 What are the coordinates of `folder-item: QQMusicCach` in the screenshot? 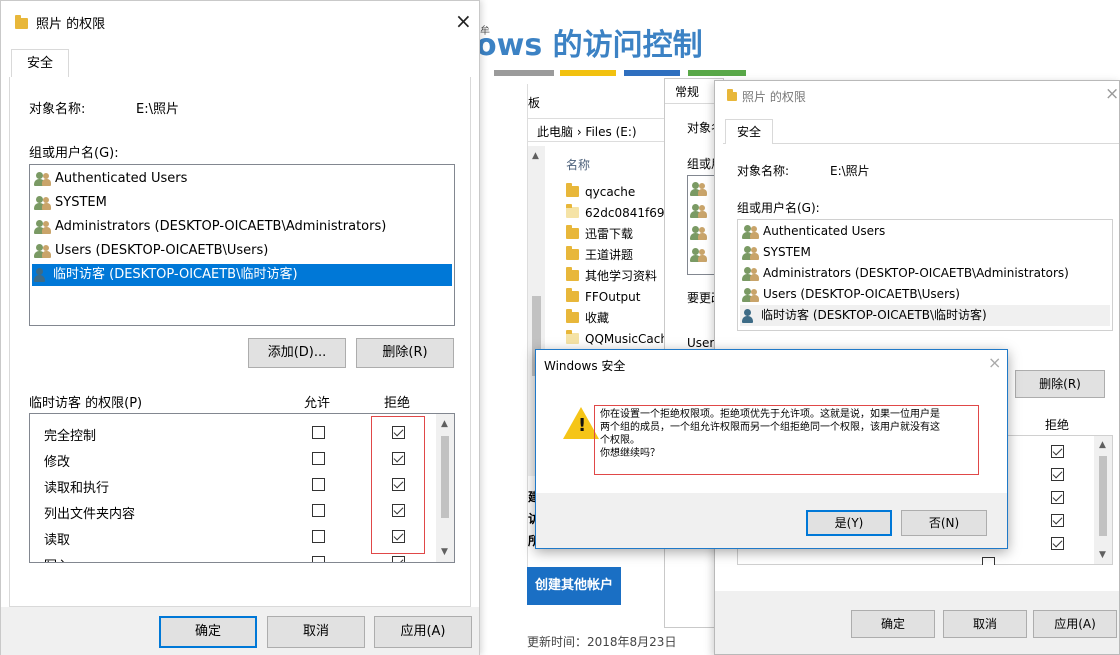 It's located at (616, 339).